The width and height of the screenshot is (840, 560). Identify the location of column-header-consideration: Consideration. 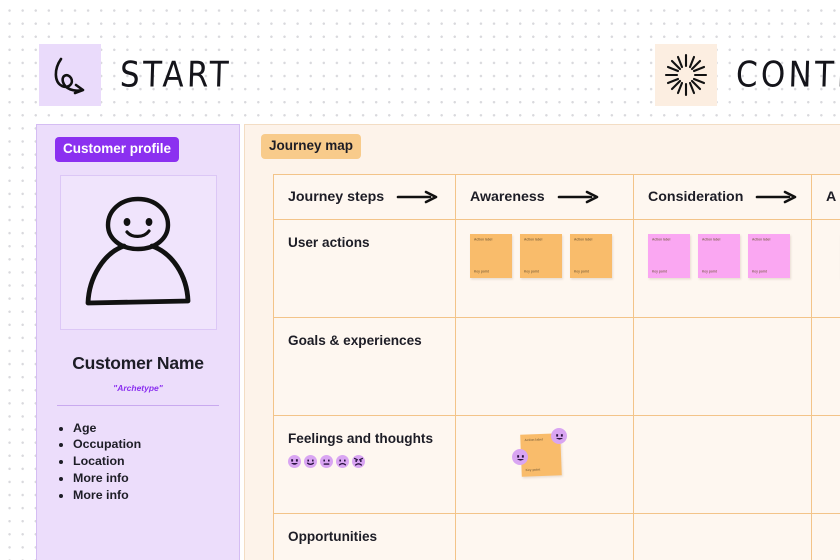
(723, 197).